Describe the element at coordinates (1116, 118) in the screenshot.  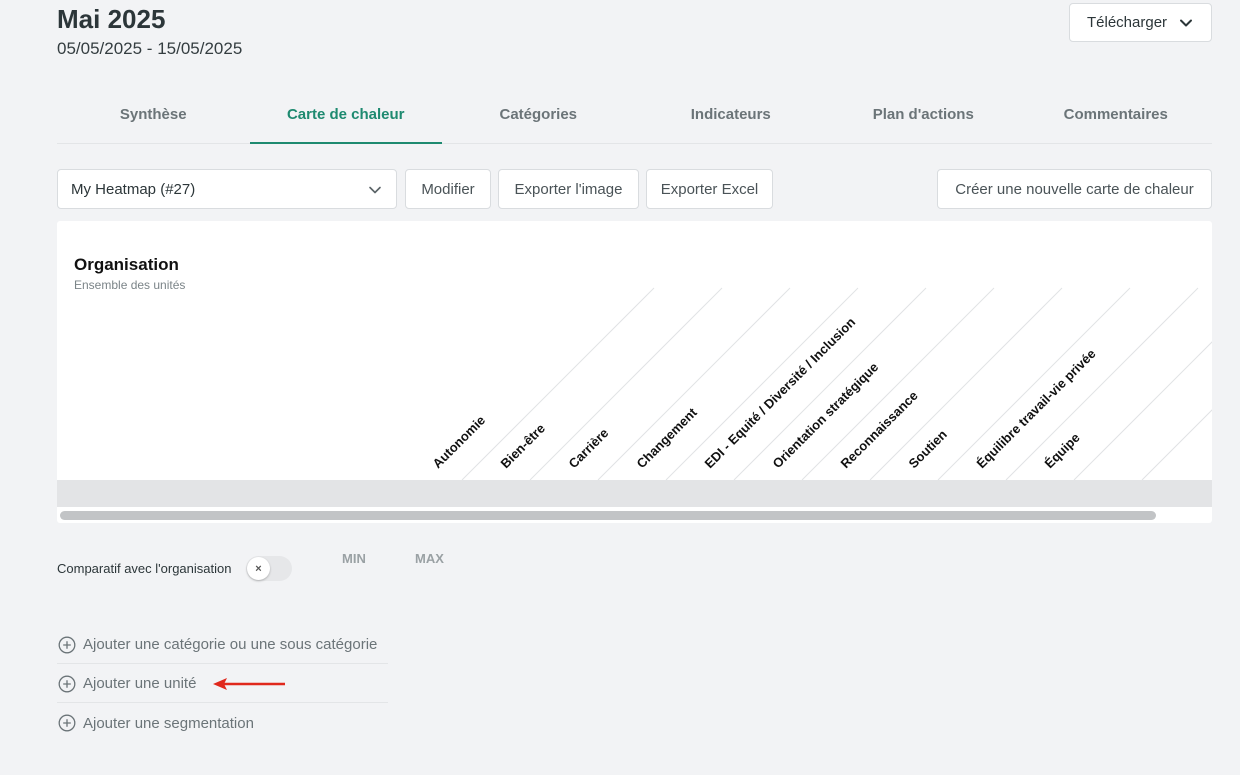
I see `tab-commentaires: Commentaires` at that location.